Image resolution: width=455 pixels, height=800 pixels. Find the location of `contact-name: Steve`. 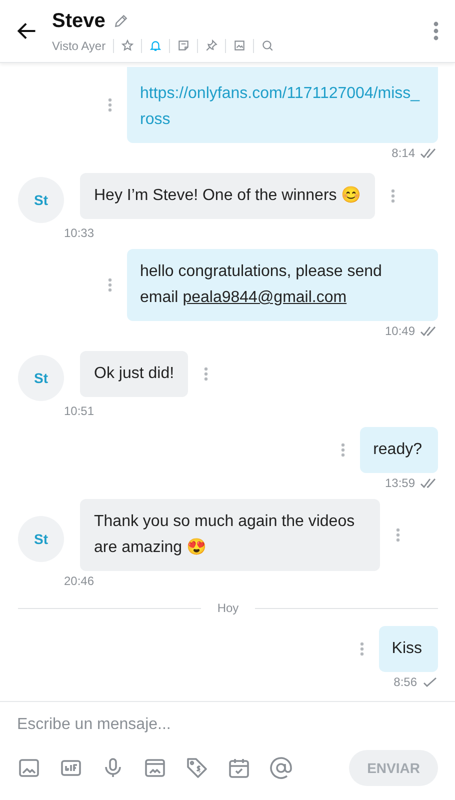

contact-name: Steve is located at coordinates (79, 21).